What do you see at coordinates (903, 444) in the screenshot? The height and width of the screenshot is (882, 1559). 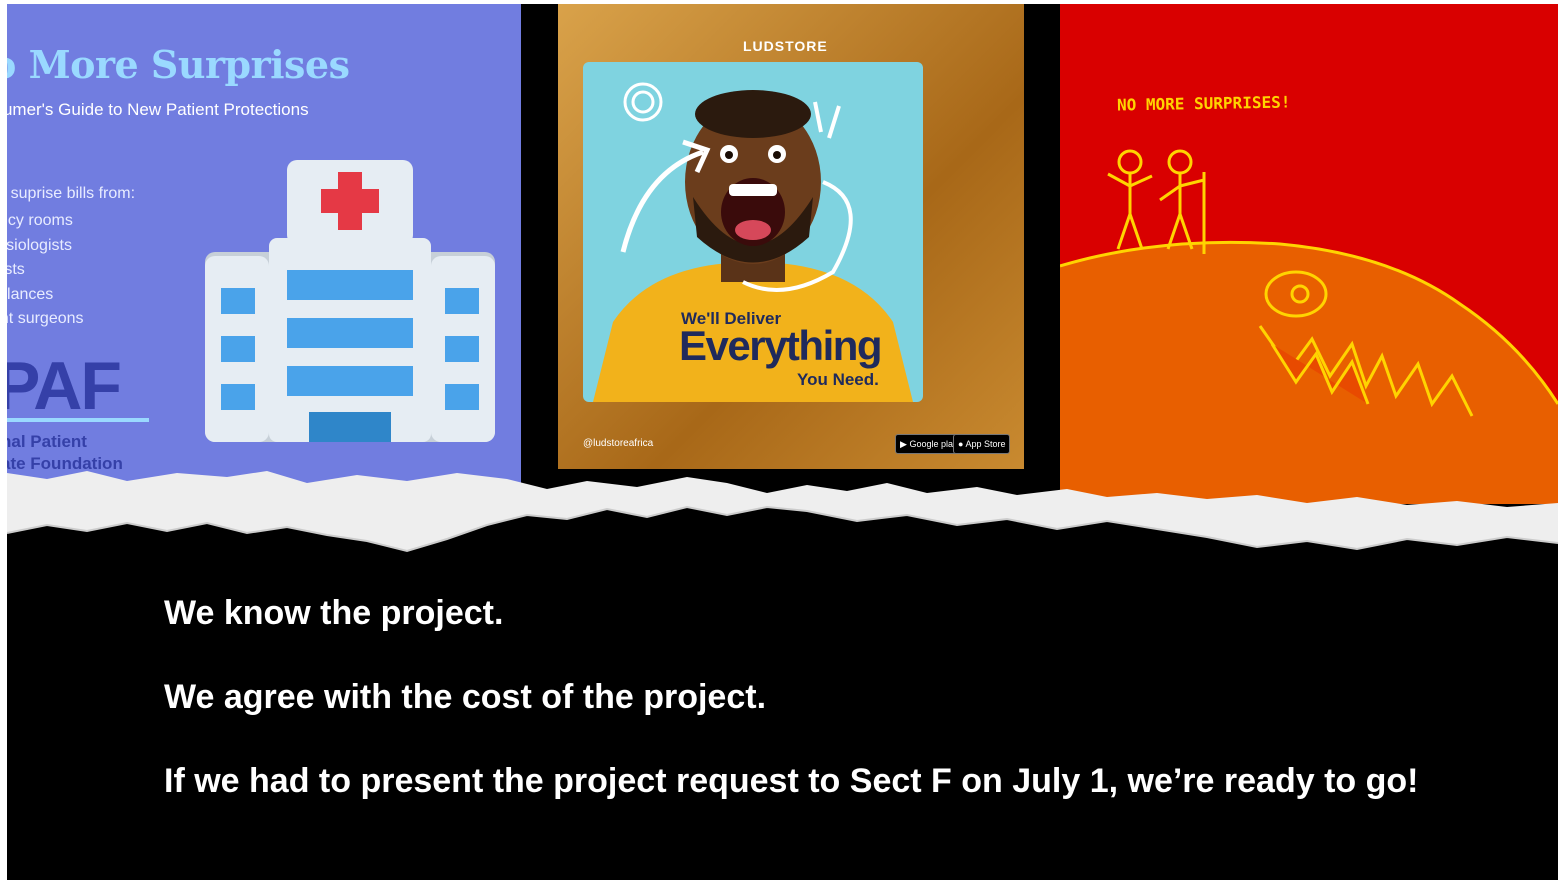 I see `play-icon: ▶` at bounding box center [903, 444].